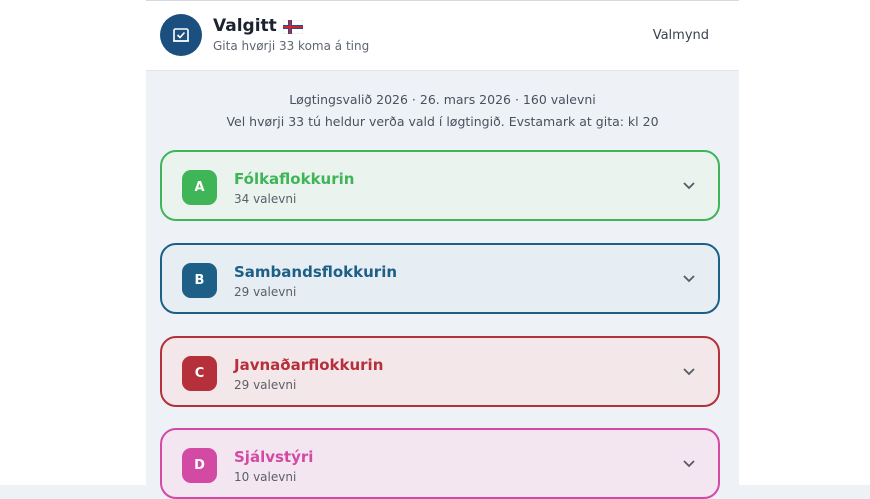 This screenshot has height=499, width=870. I want to click on party-name: Javnaðarflokkurin, so click(309, 365).